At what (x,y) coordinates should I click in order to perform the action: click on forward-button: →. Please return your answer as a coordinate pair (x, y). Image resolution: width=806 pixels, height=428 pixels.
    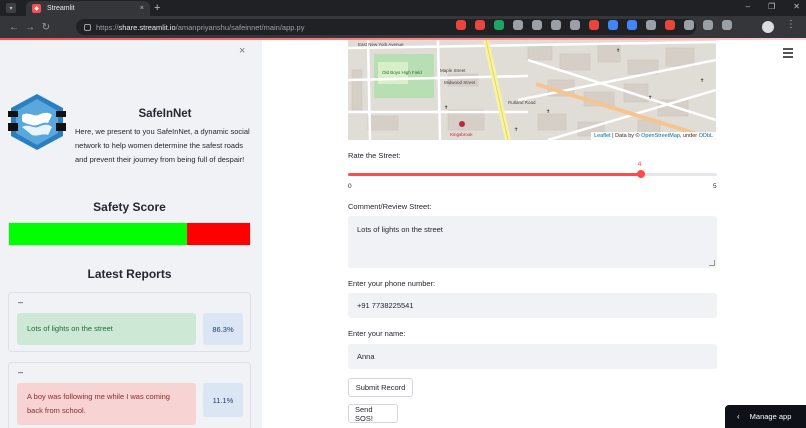
    Looking at the image, I should click on (30, 27).